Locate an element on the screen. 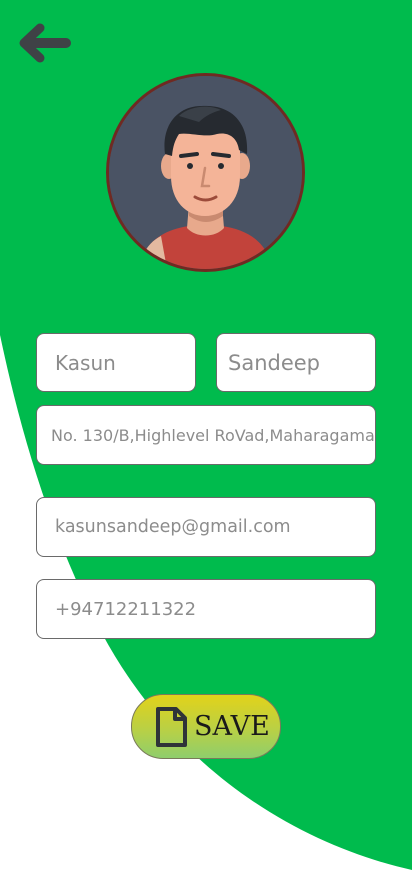 This screenshot has height=870, width=412. first-name-value: Kasun is located at coordinates (85, 362).